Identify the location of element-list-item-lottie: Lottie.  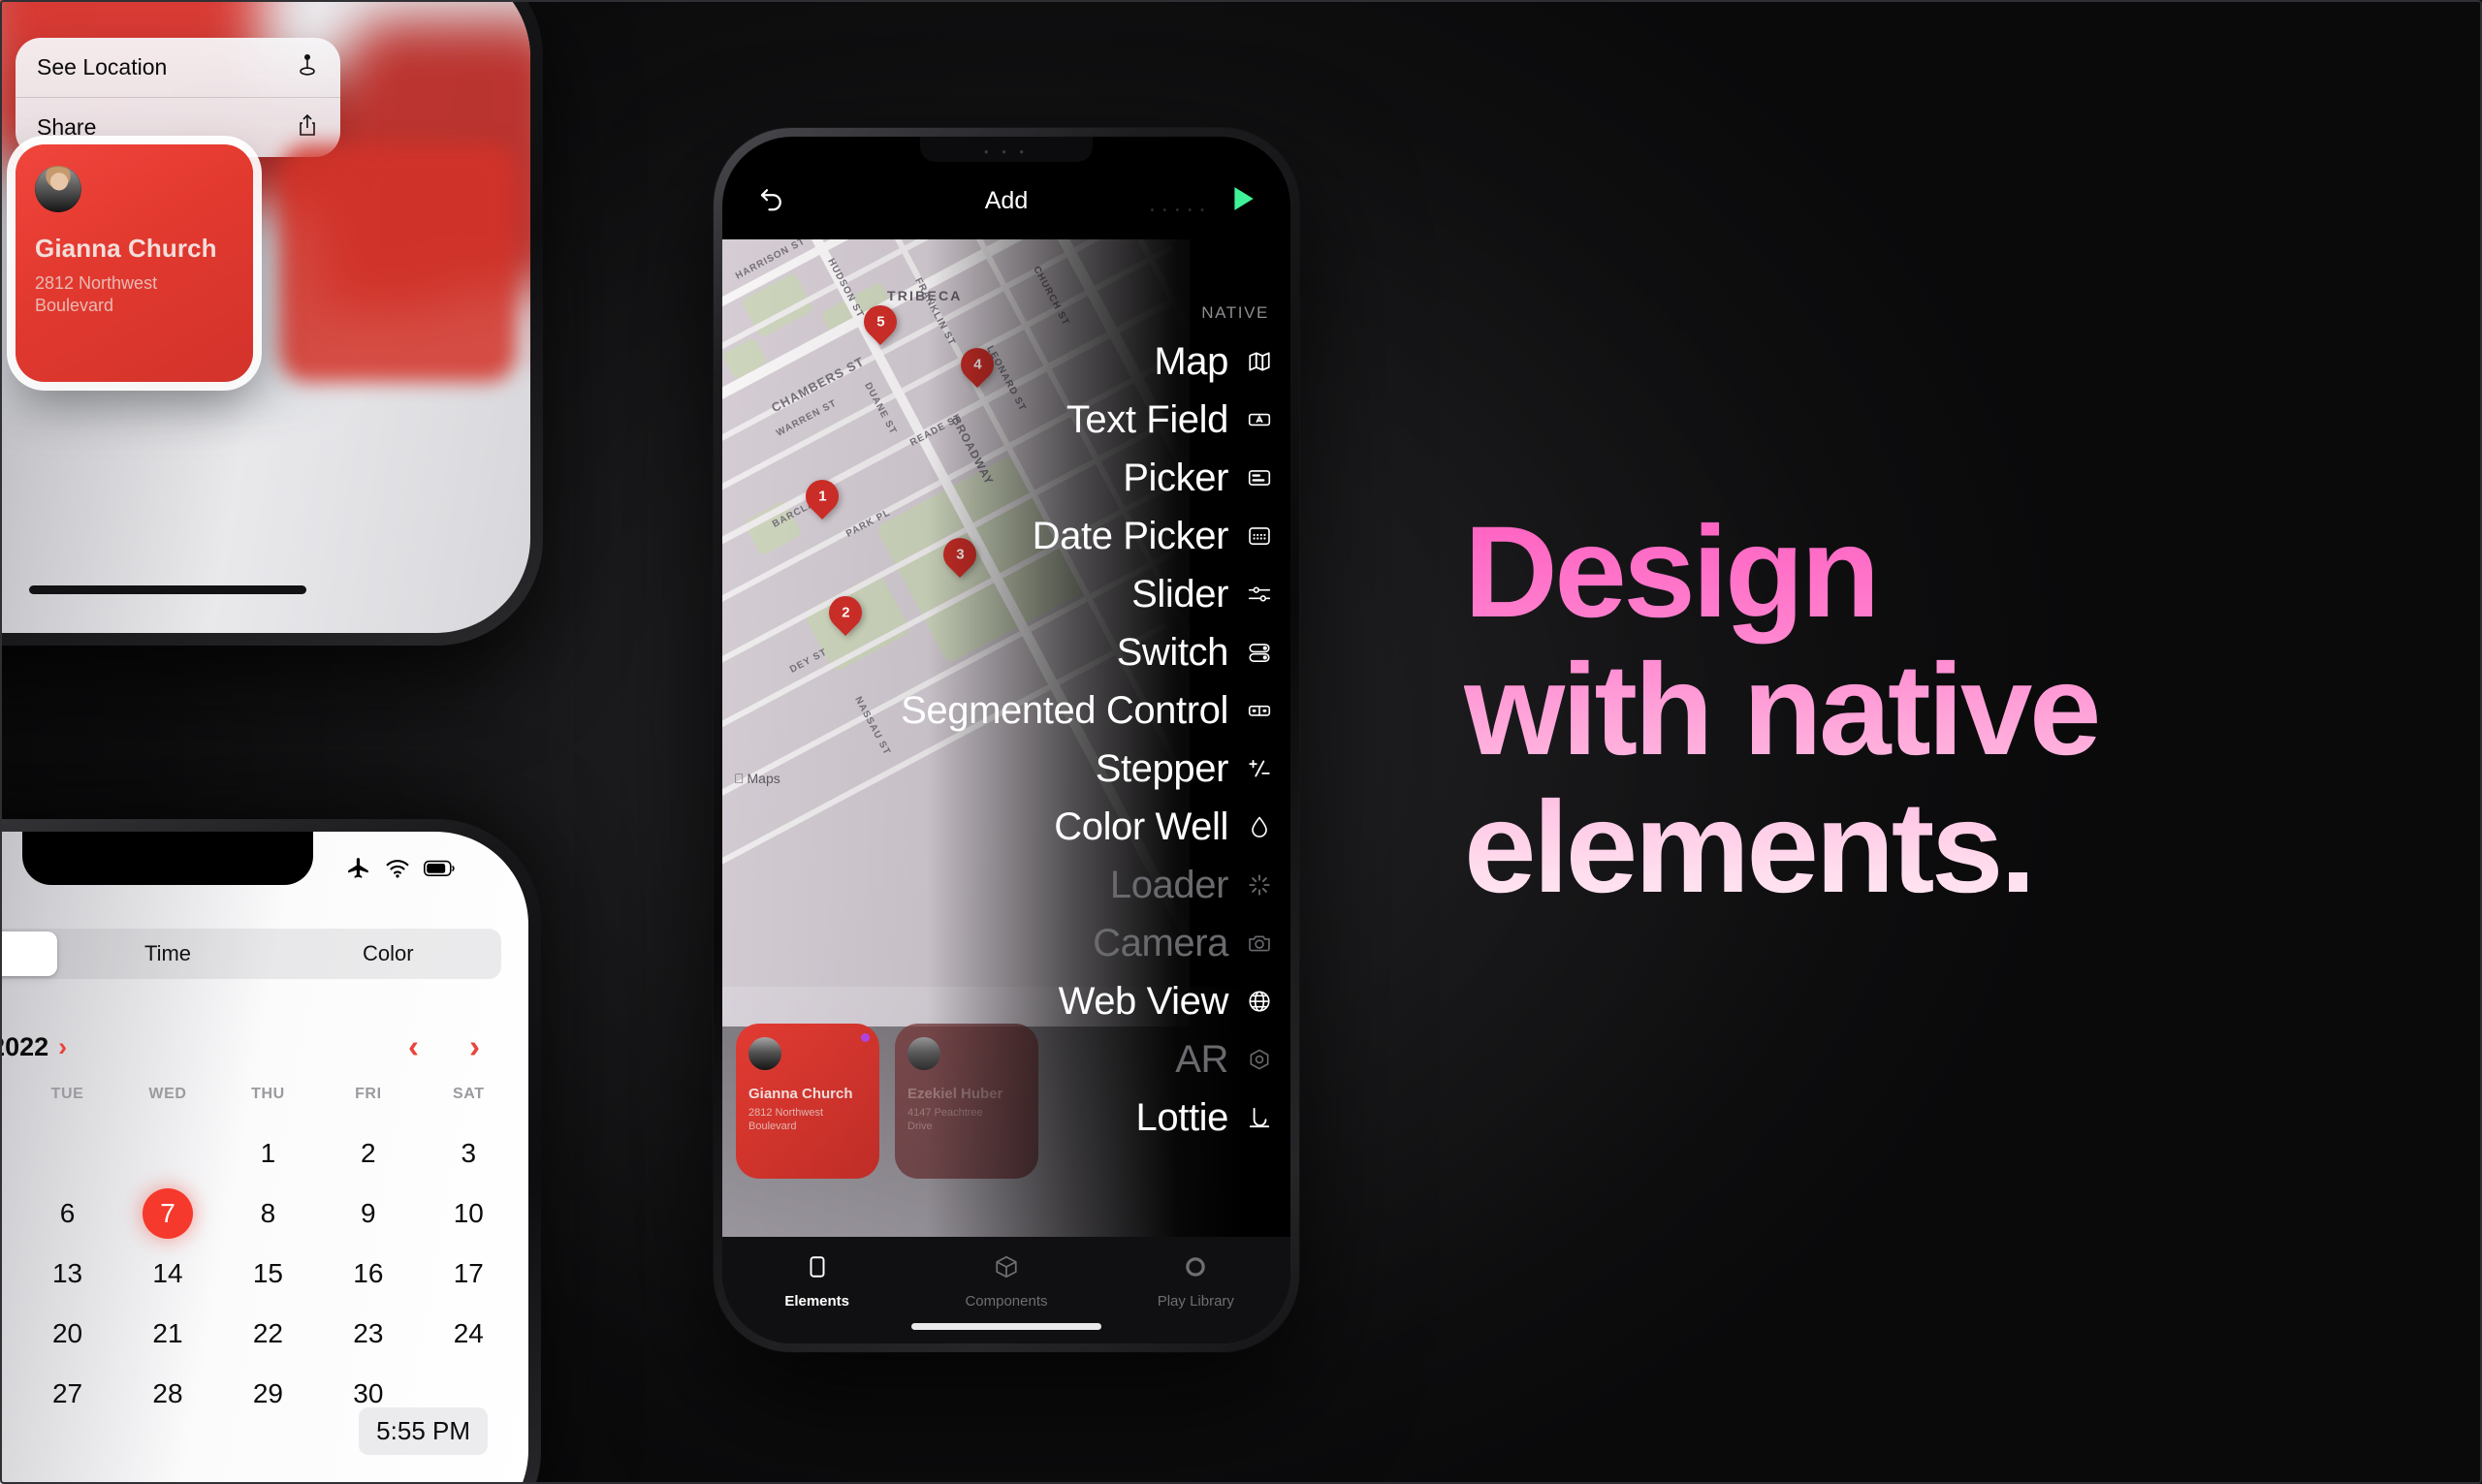
(1069, 1118).